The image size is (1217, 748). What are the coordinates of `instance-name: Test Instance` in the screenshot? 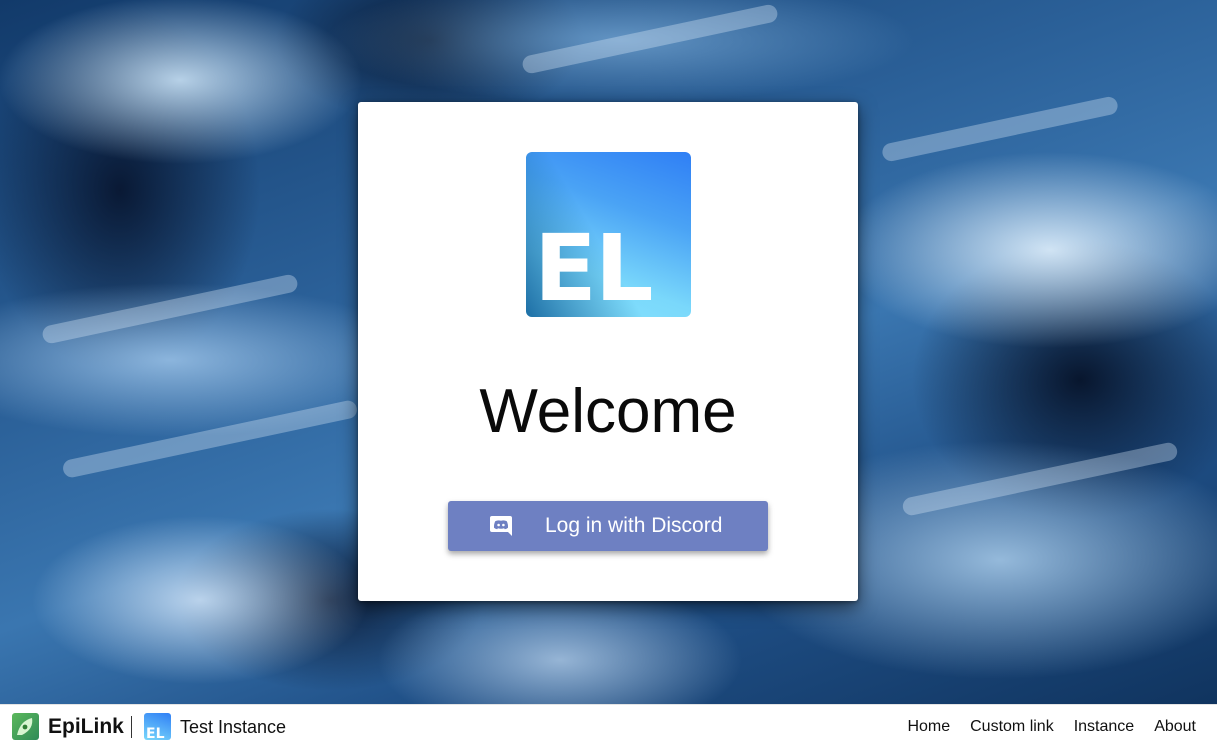 It's located at (233, 727).